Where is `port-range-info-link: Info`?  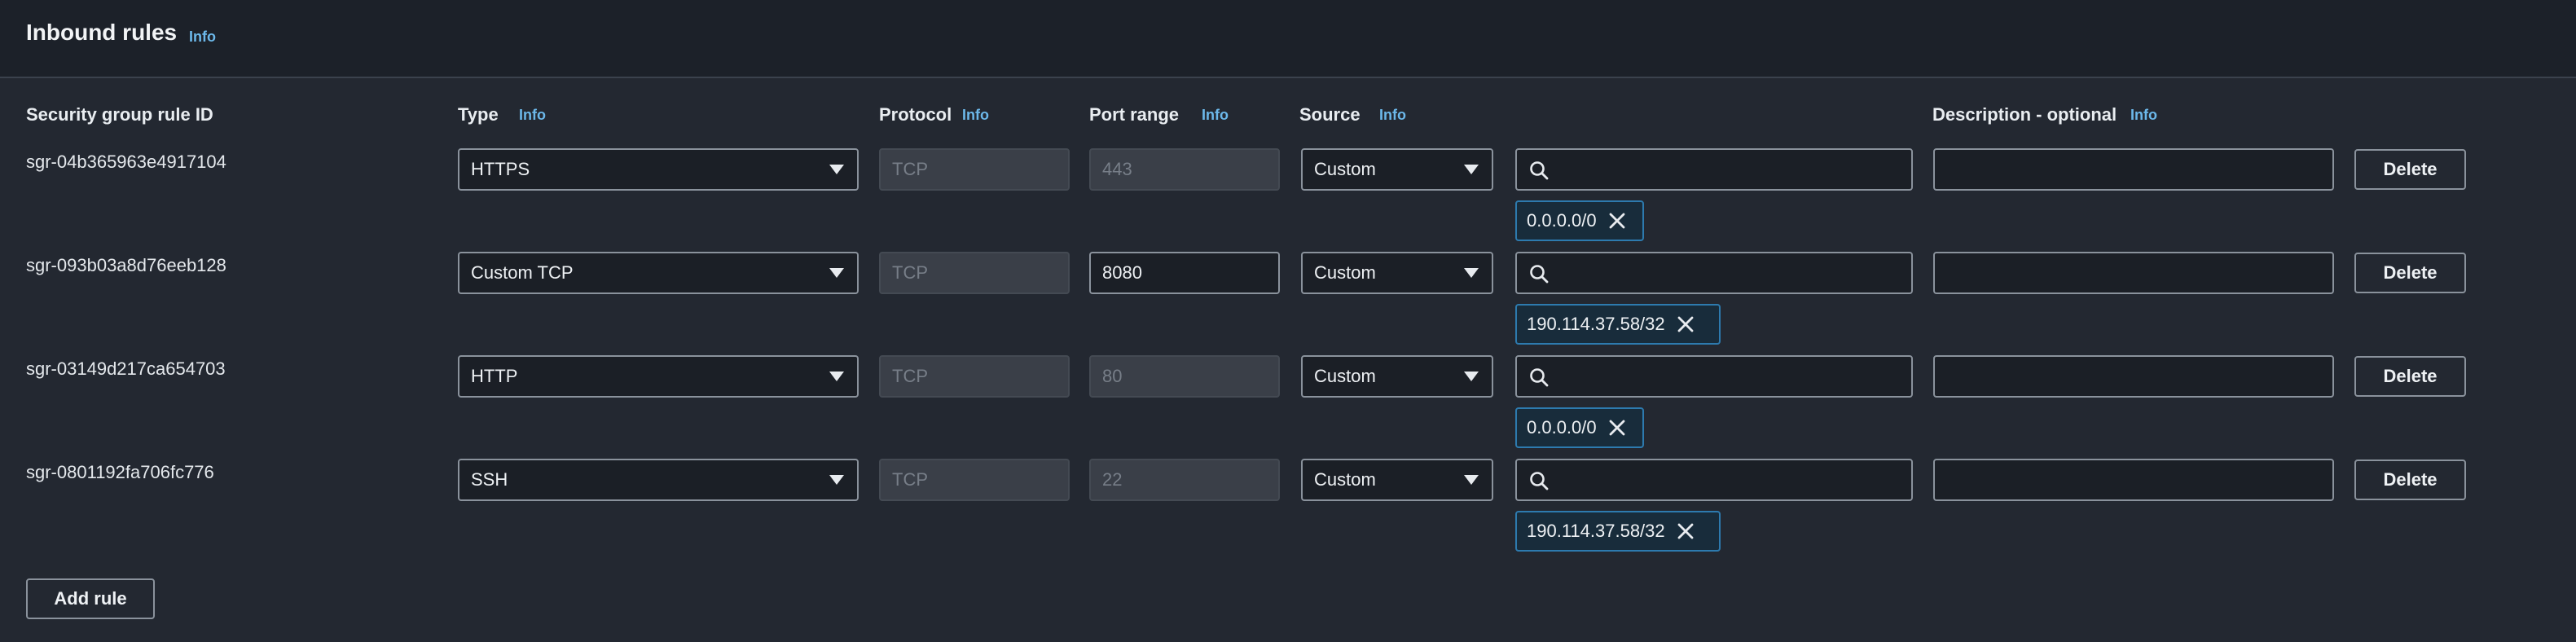
port-range-info-link: Info is located at coordinates (1215, 115).